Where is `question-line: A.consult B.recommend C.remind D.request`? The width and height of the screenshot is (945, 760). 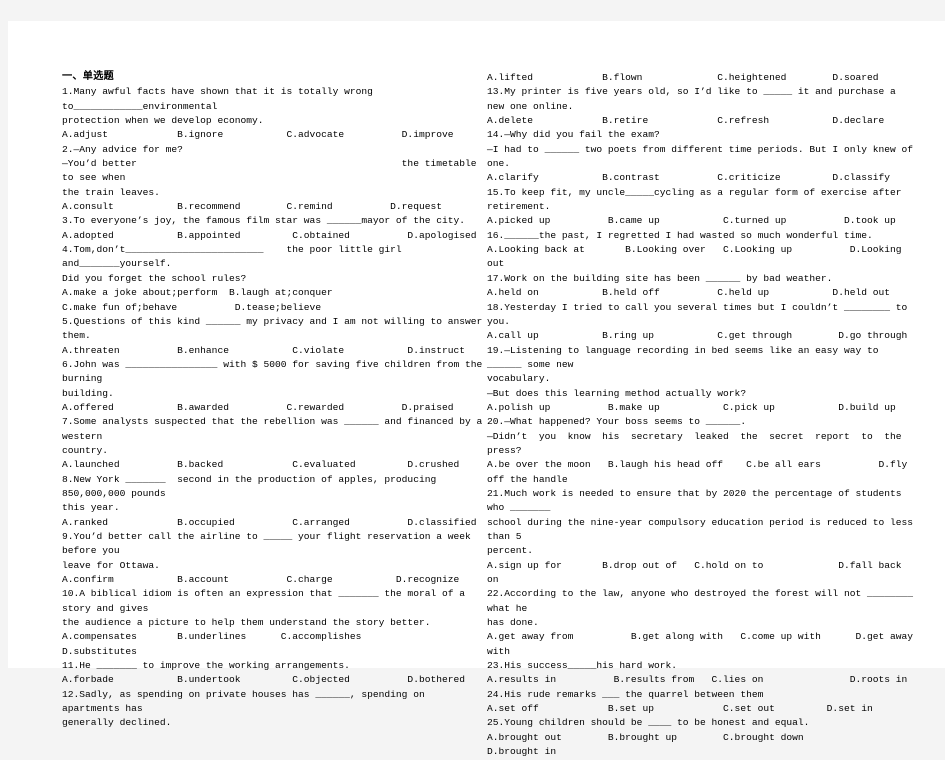 question-line: A.consult B.recommend C.remind D.request is located at coordinates (252, 207).